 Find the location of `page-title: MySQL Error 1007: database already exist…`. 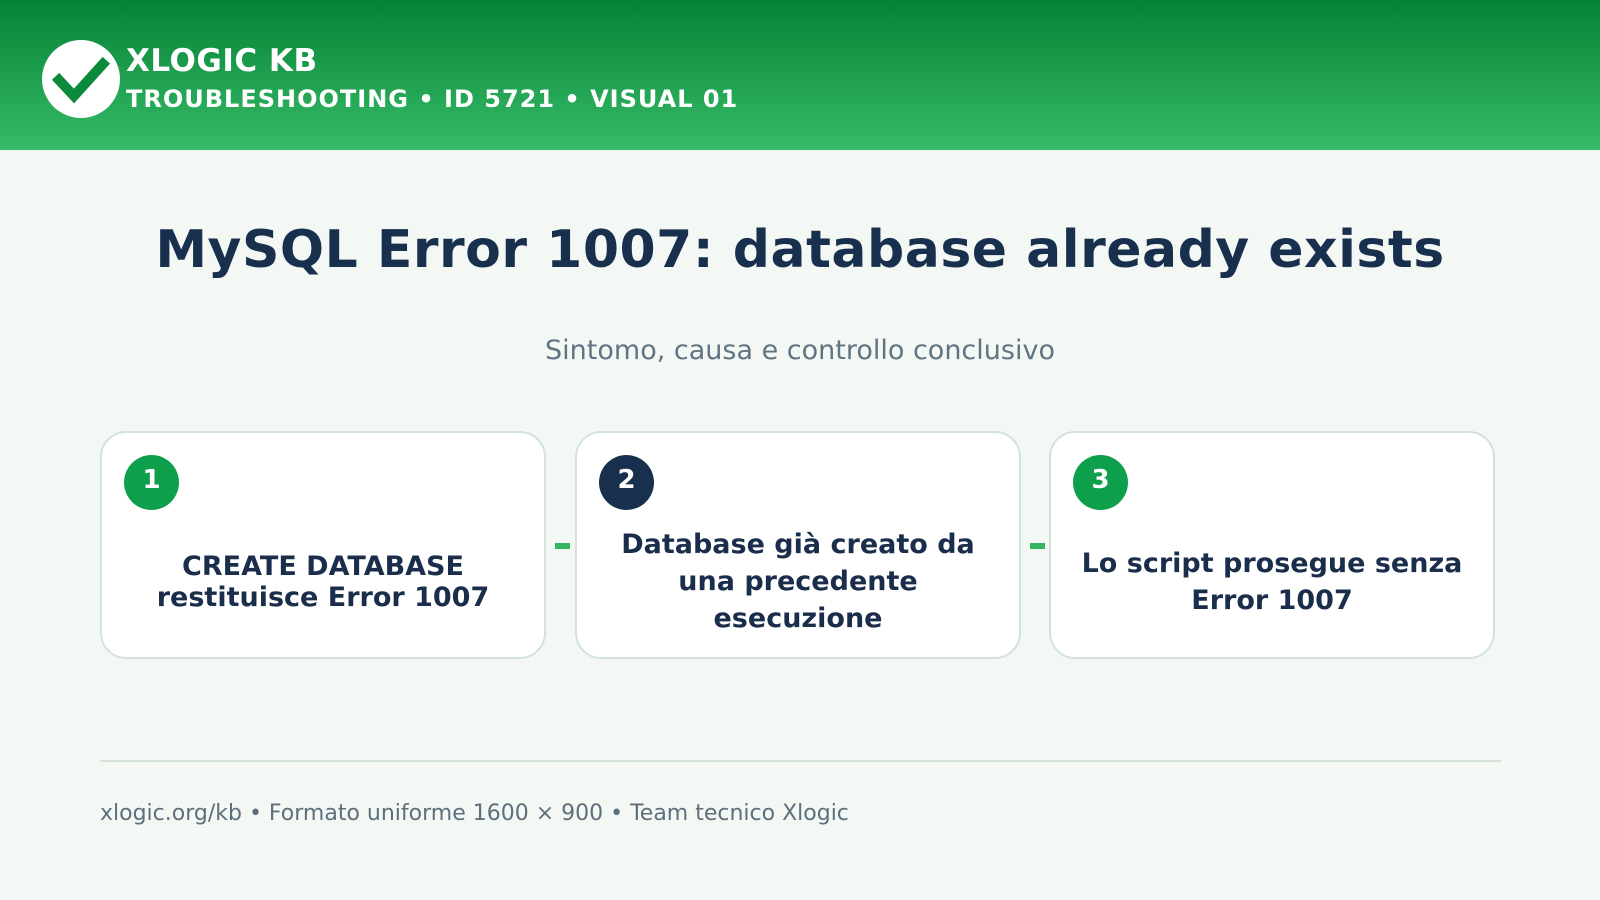

page-title: MySQL Error 1007: database already exist… is located at coordinates (800, 250).